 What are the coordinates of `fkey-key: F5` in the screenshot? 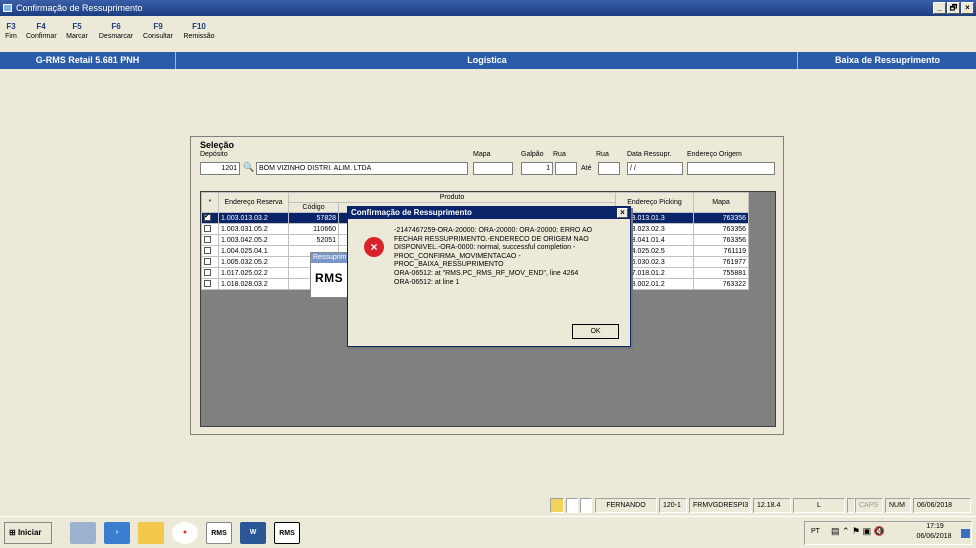 It's located at (77, 26).